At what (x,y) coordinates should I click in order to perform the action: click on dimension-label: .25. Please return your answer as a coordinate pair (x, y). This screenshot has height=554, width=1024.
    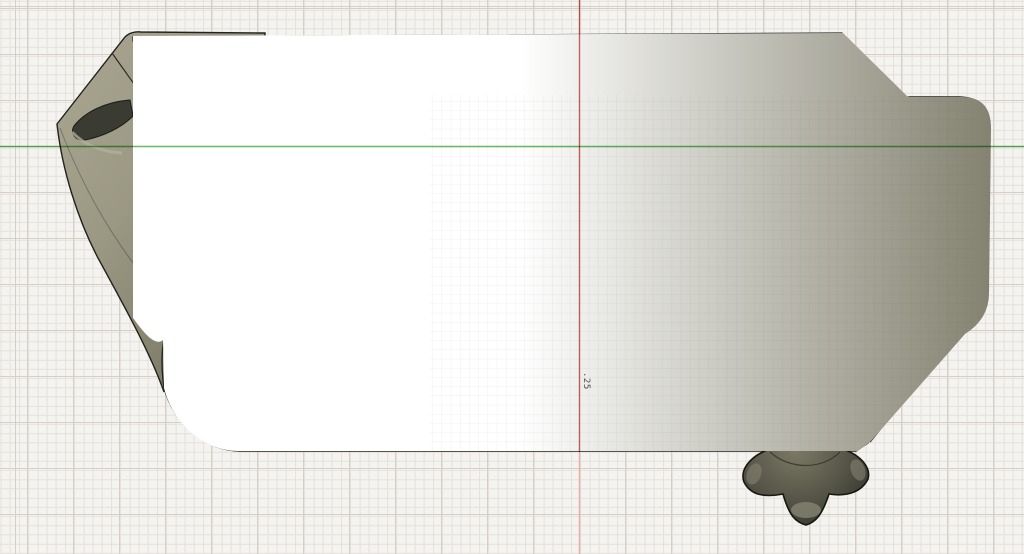
    Looking at the image, I should click on (586, 381).